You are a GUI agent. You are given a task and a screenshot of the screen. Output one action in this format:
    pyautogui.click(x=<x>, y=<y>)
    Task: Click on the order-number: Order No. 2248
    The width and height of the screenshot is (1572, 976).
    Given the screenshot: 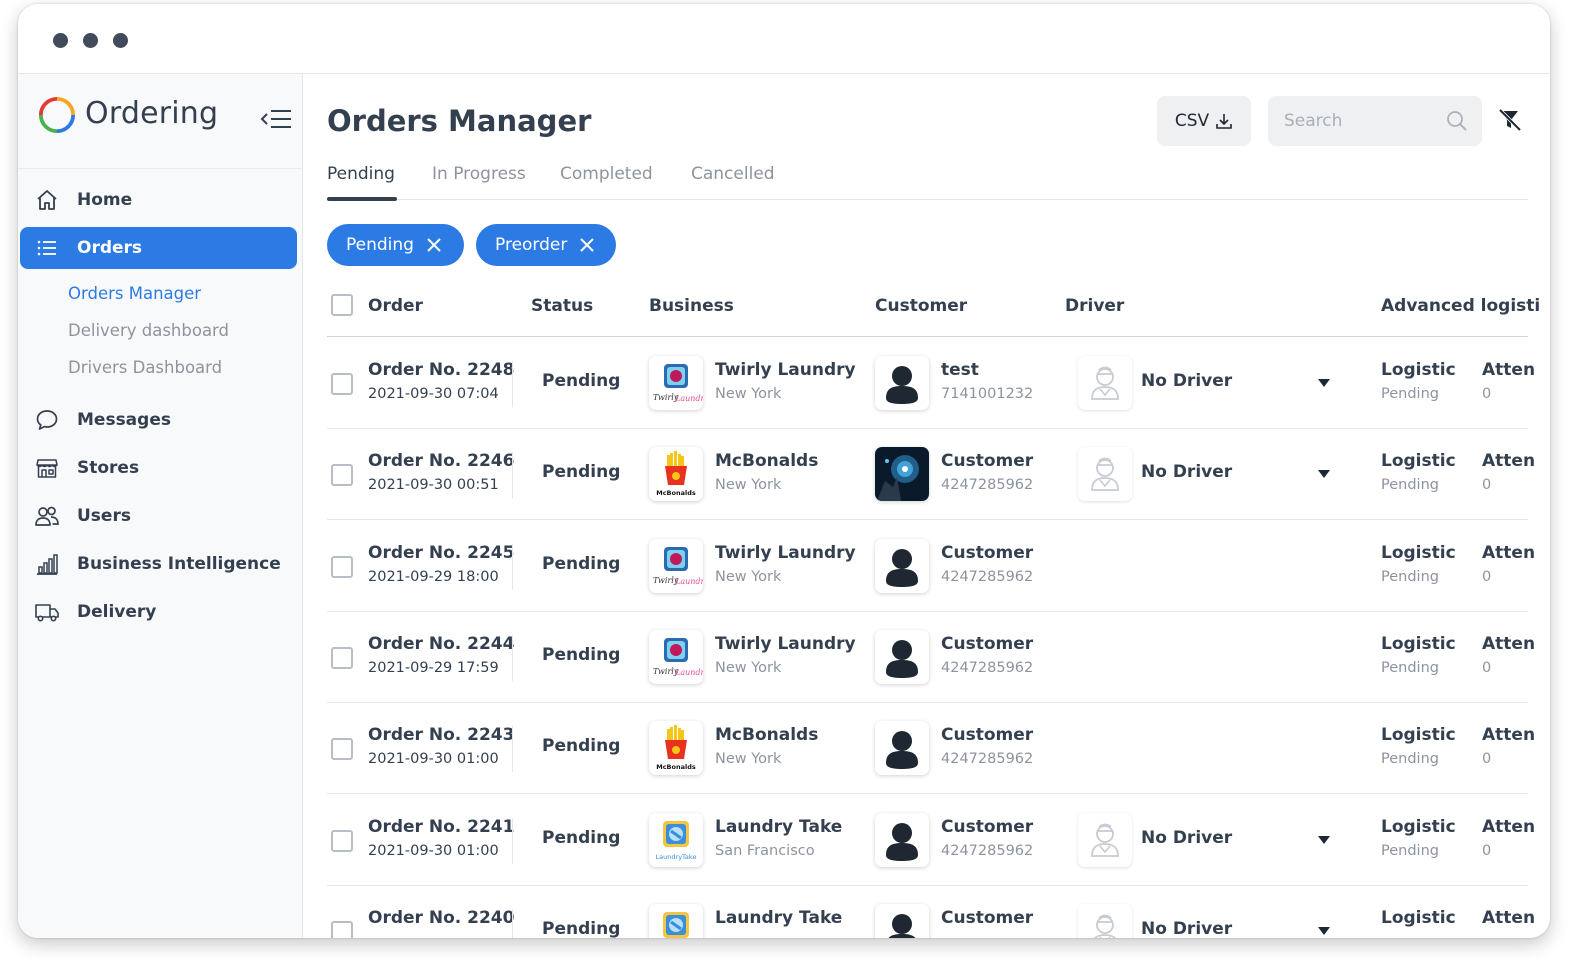 What is the action you would take?
    pyautogui.click(x=441, y=370)
    